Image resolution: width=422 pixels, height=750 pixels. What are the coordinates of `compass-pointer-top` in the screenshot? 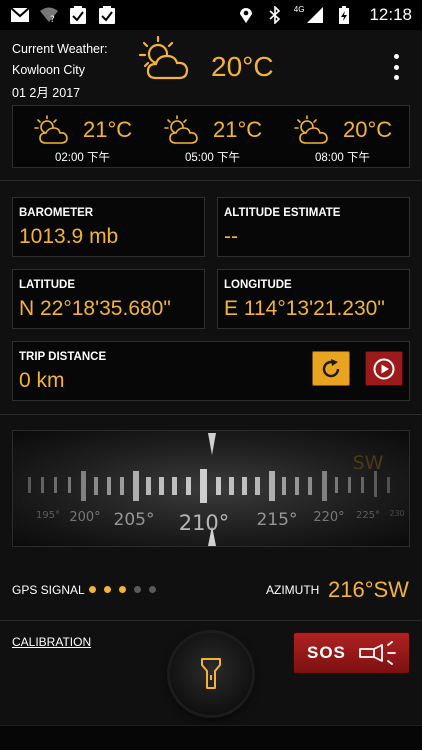 It's located at (212, 444).